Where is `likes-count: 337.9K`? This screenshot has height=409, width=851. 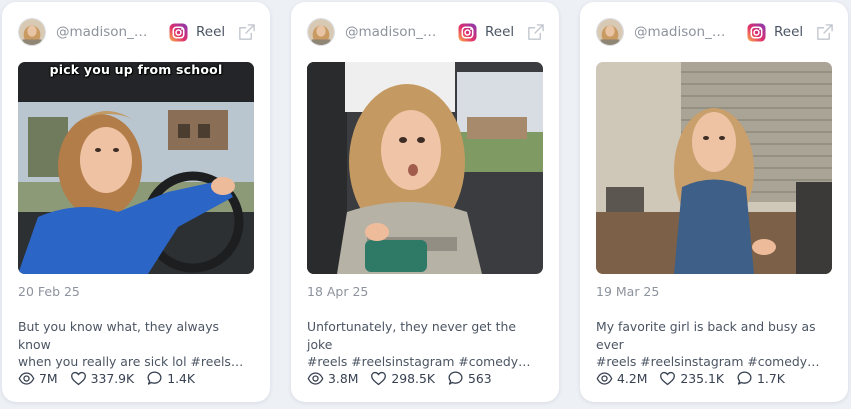 likes-count: 337.9K is located at coordinates (112, 378).